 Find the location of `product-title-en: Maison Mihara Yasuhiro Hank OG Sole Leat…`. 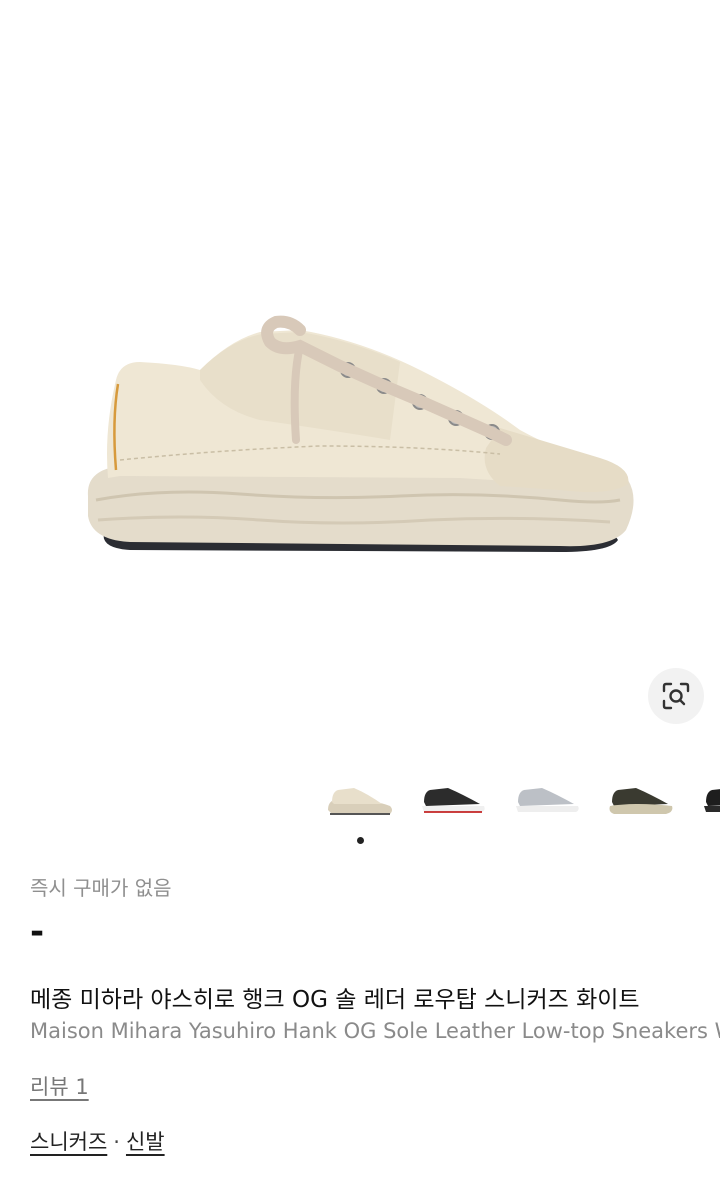

product-title-en: Maison Mihara Yasuhiro Hank OG Sole Leat… is located at coordinates (375, 1031).